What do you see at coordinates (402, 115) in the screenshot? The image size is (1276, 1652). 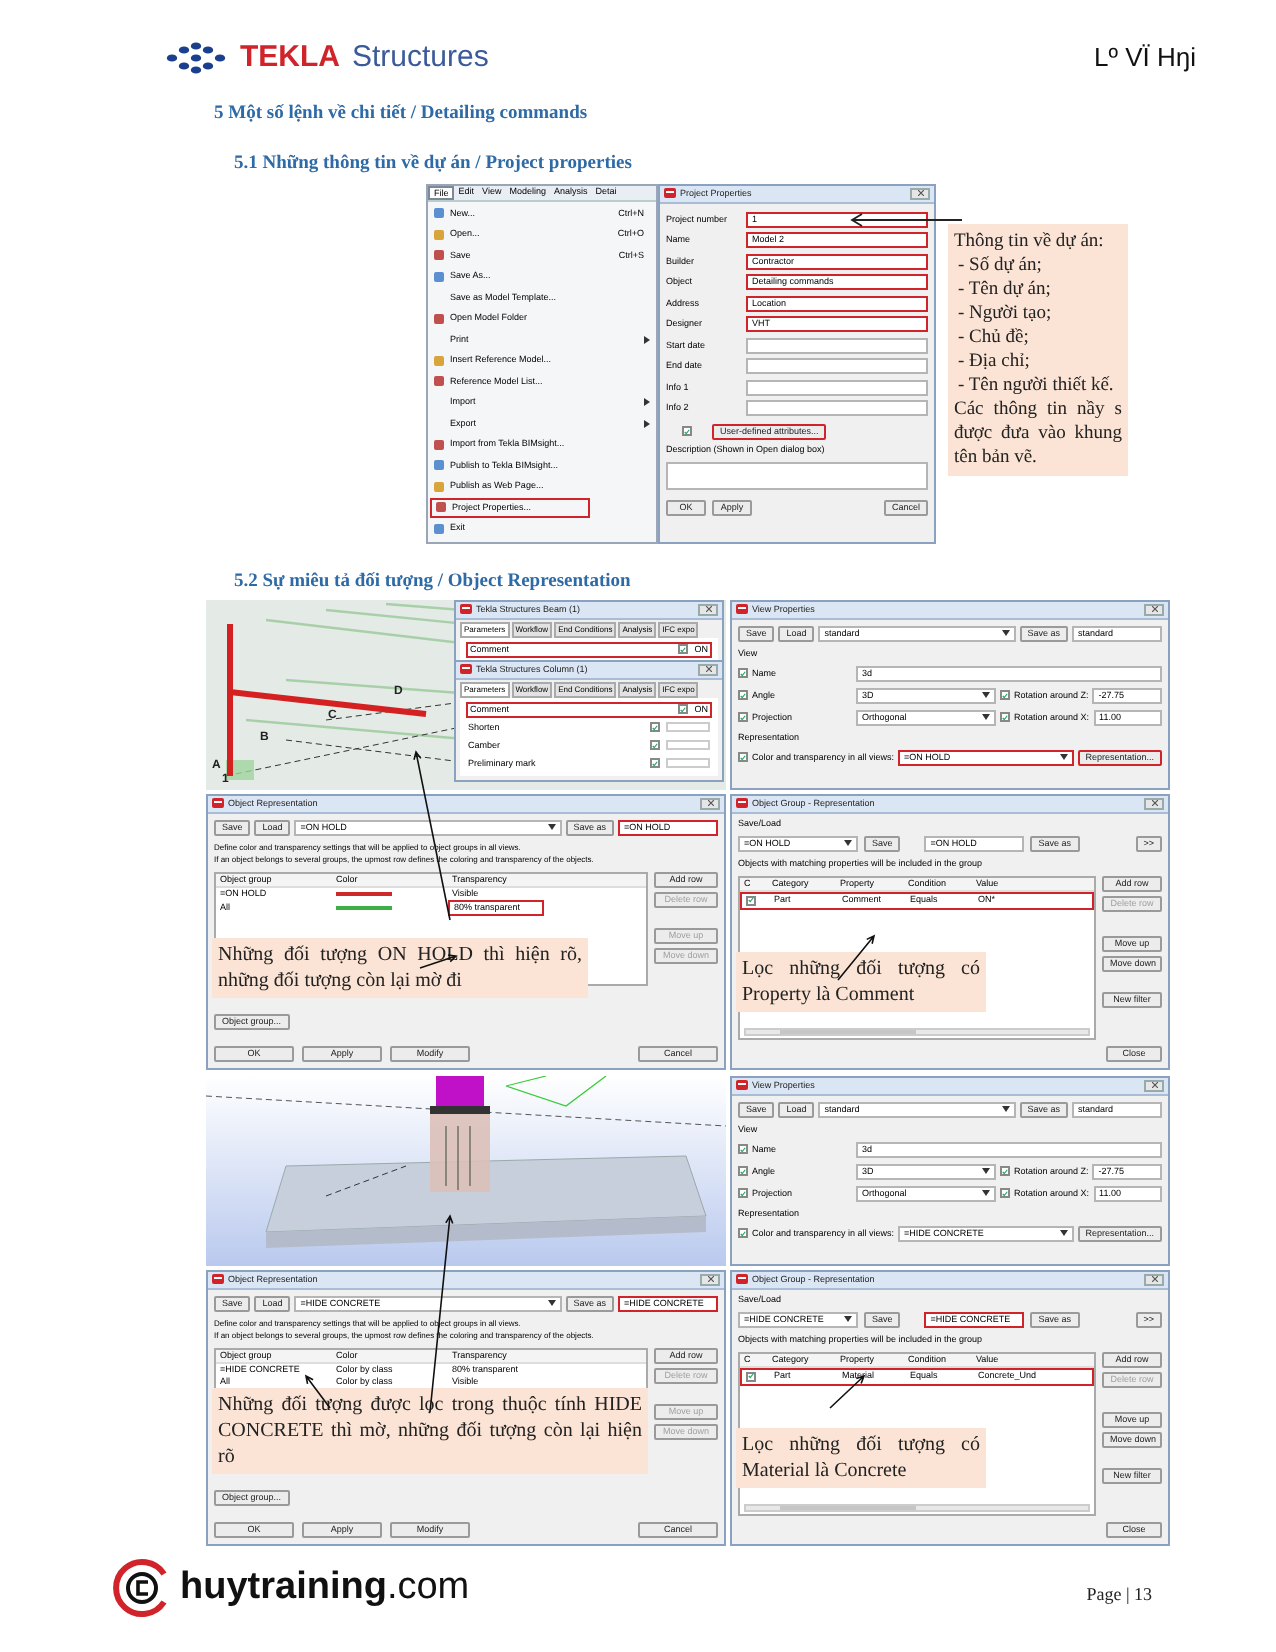 I see `section-heading: 5 Một số lệnh về chi tiết / Detailing commands` at bounding box center [402, 115].